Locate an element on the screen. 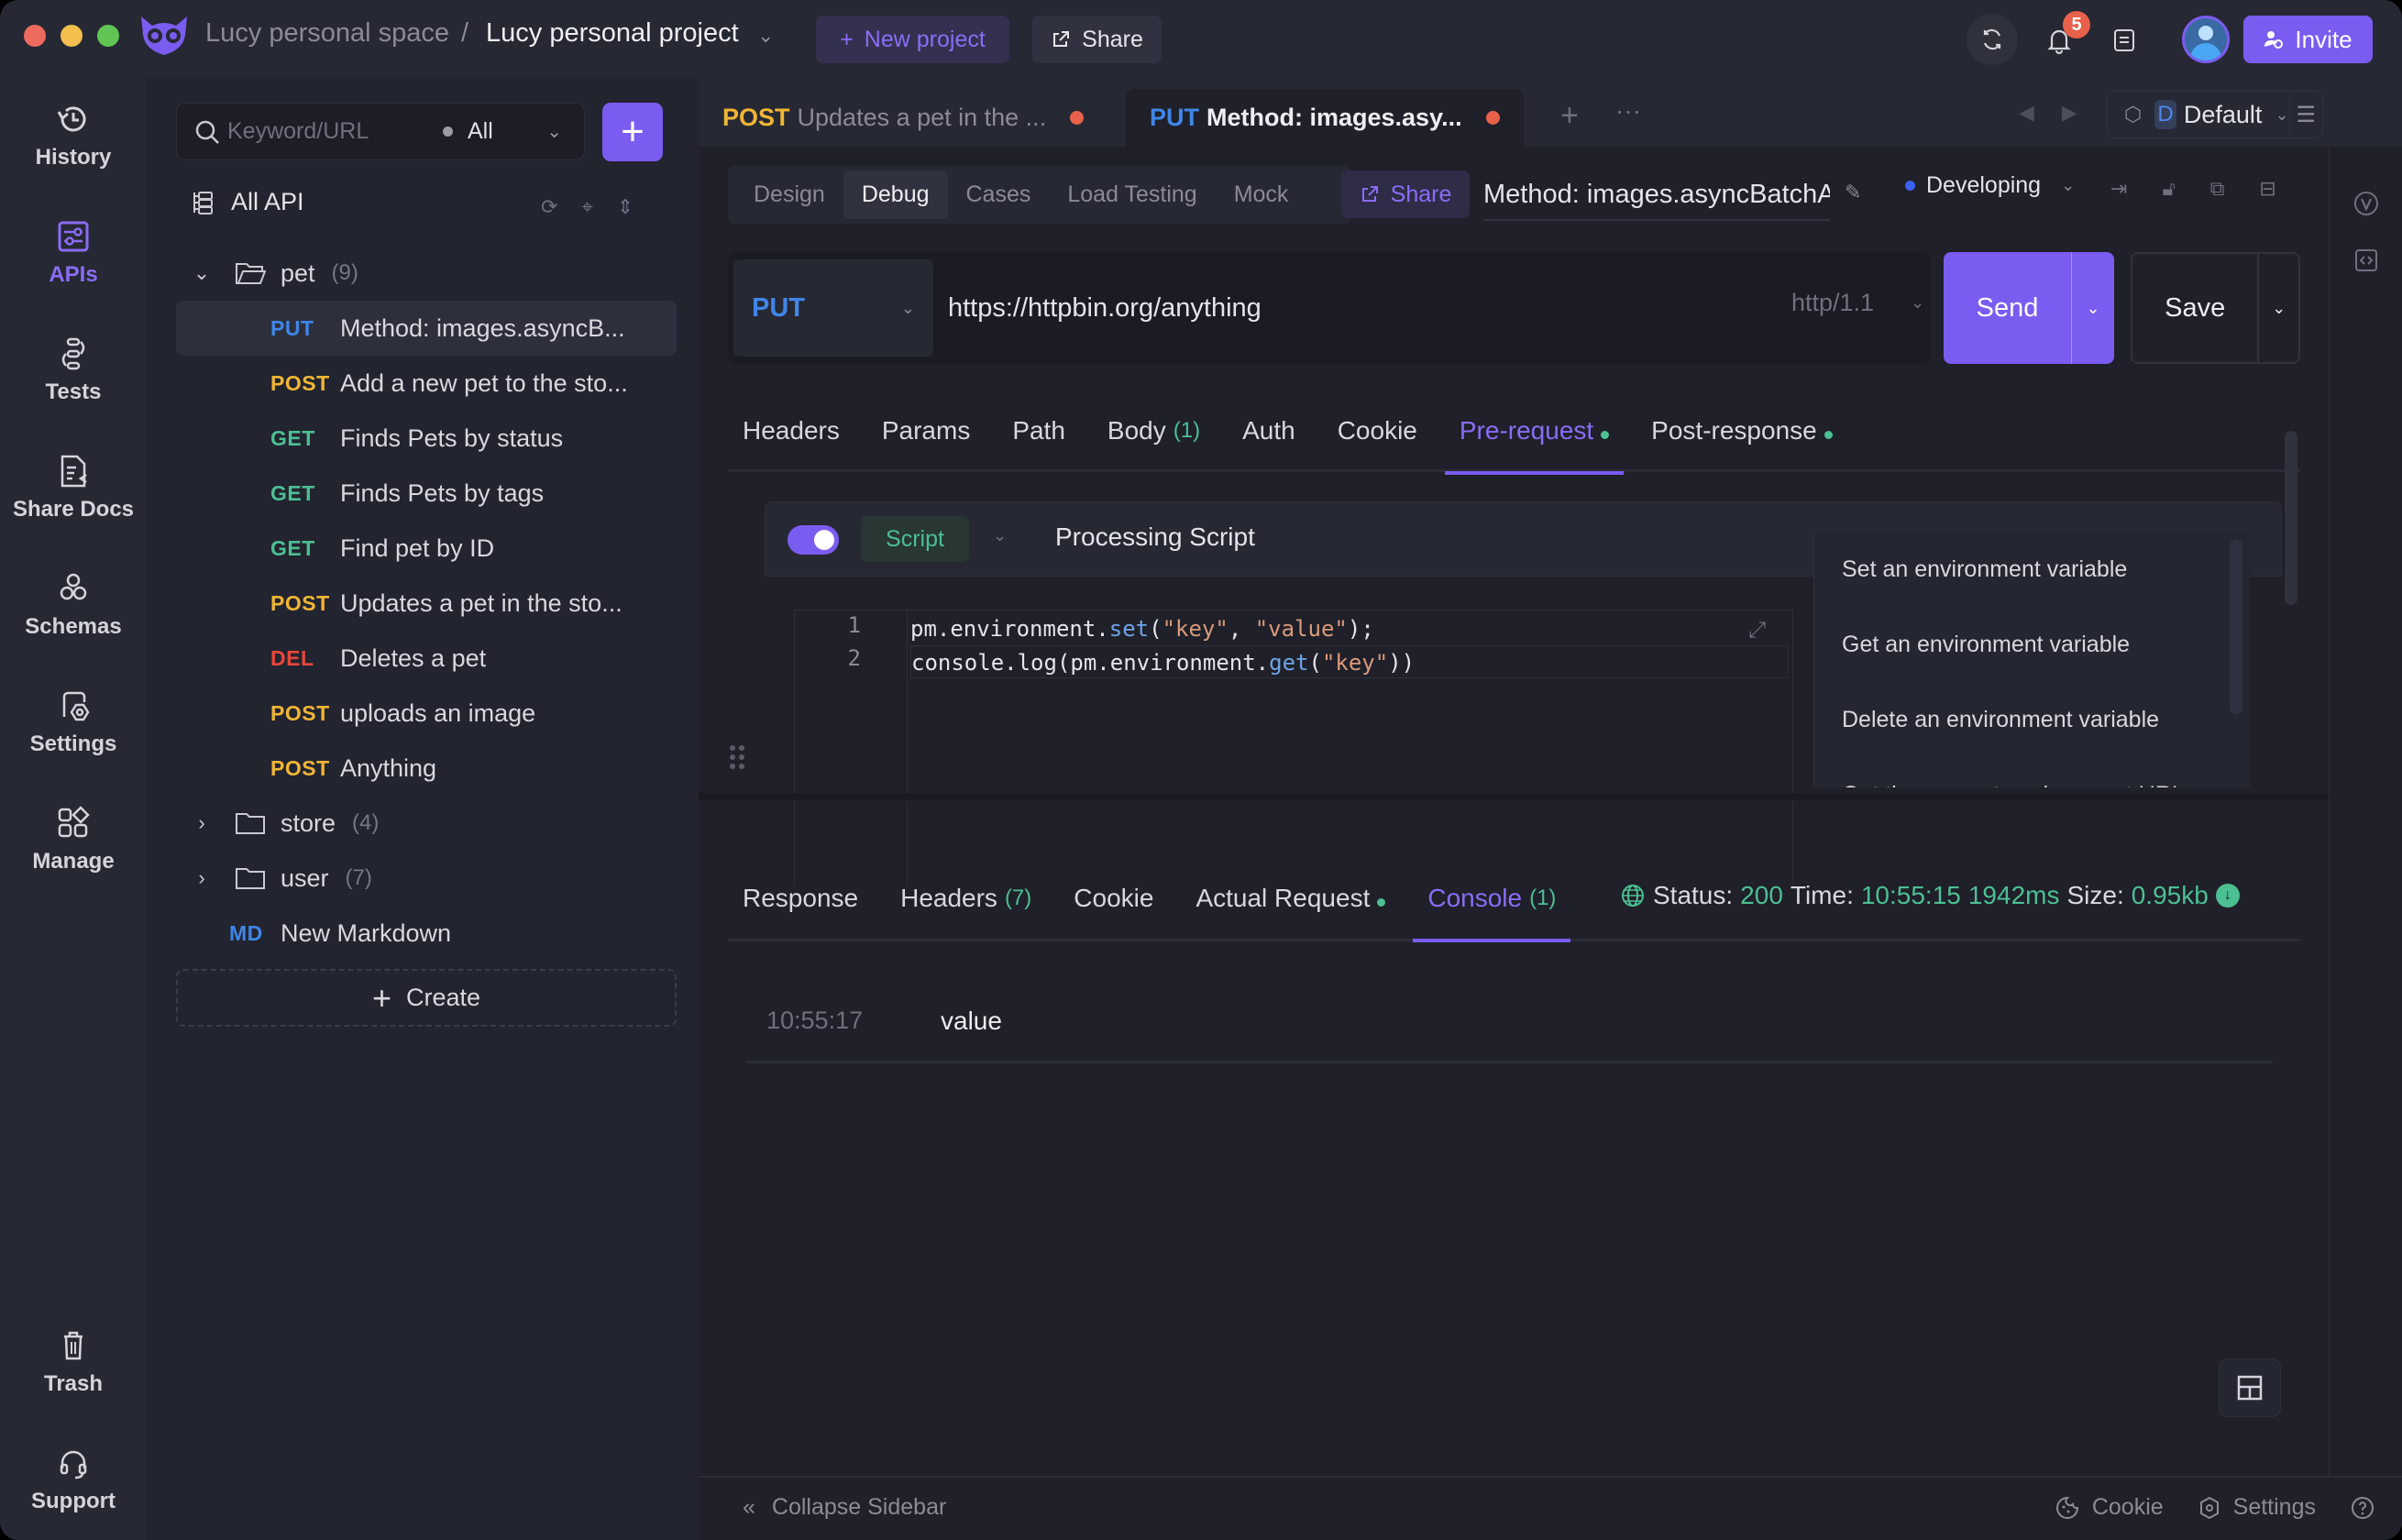  api-status-select: Developing ⌄ is located at coordinates (1990, 185).